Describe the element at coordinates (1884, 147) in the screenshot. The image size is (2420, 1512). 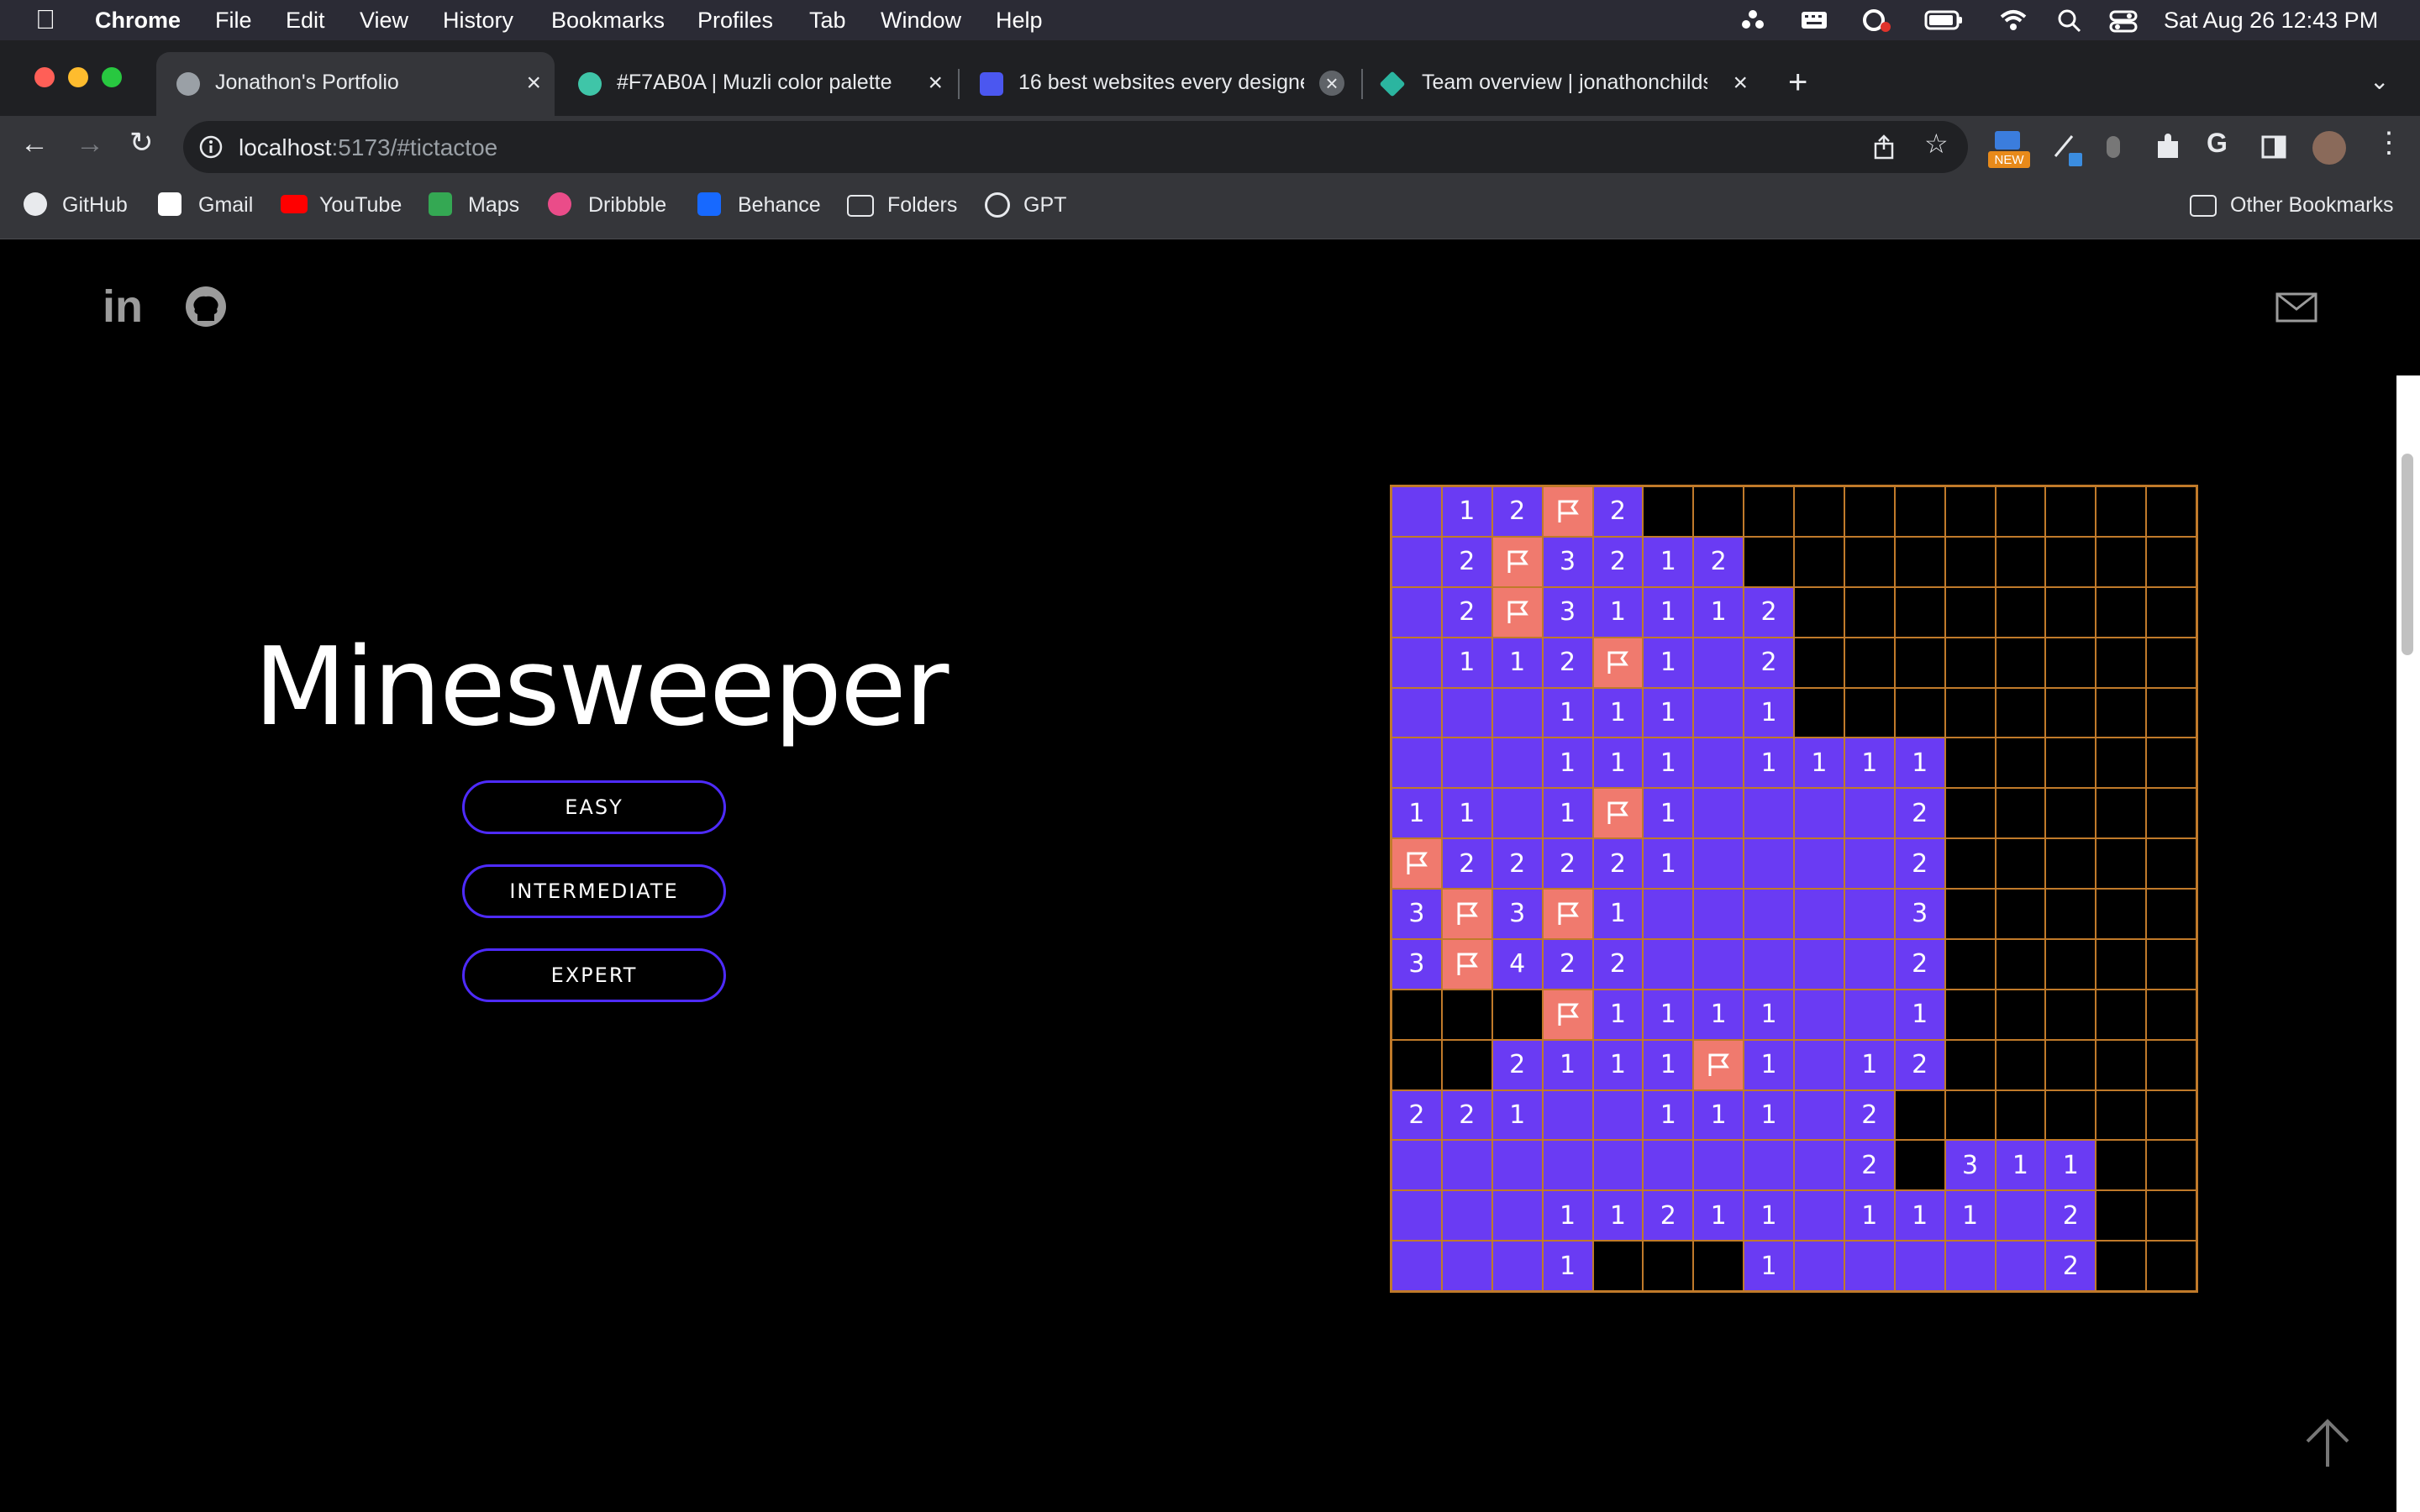
I see `share-icon` at that location.